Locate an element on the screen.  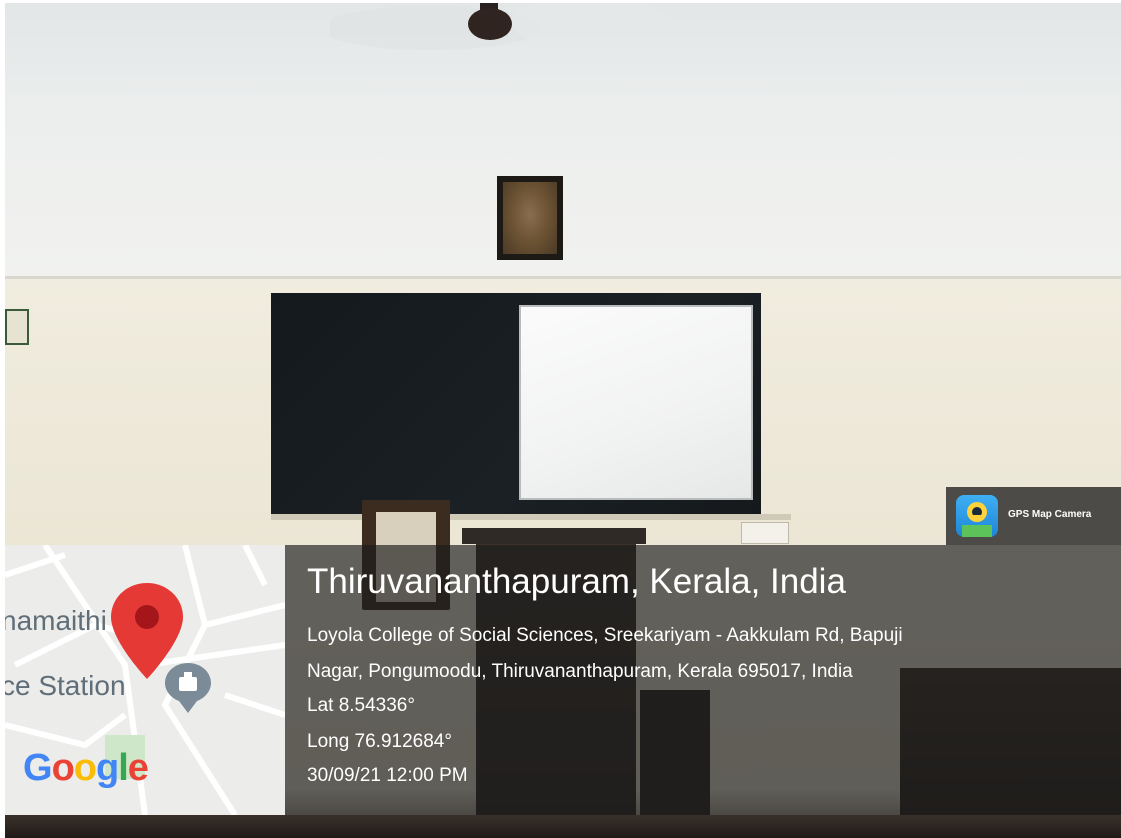
gps-camera-app-icon is located at coordinates (977, 516).